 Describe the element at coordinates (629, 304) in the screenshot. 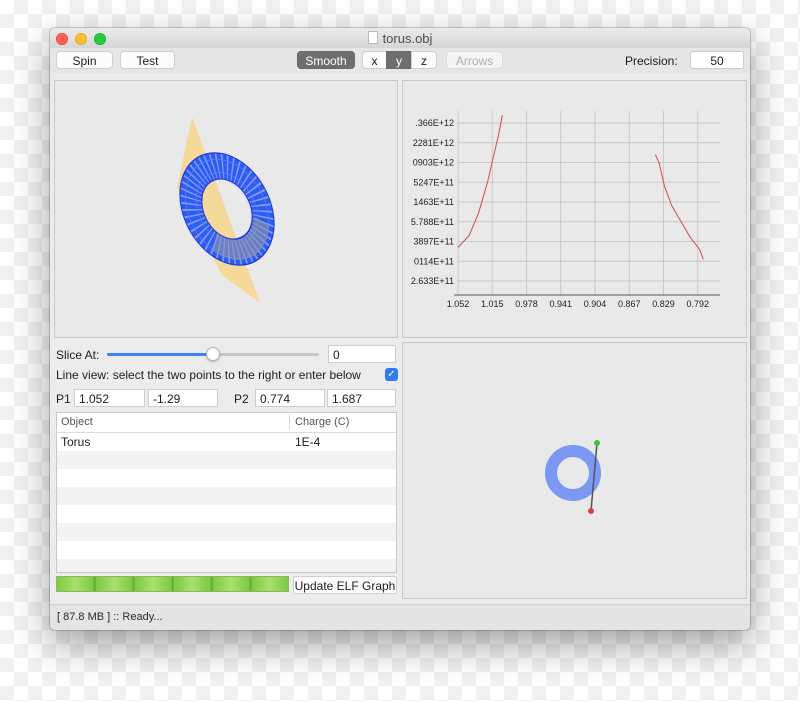

I see `x-tick-label: 0.867` at that location.